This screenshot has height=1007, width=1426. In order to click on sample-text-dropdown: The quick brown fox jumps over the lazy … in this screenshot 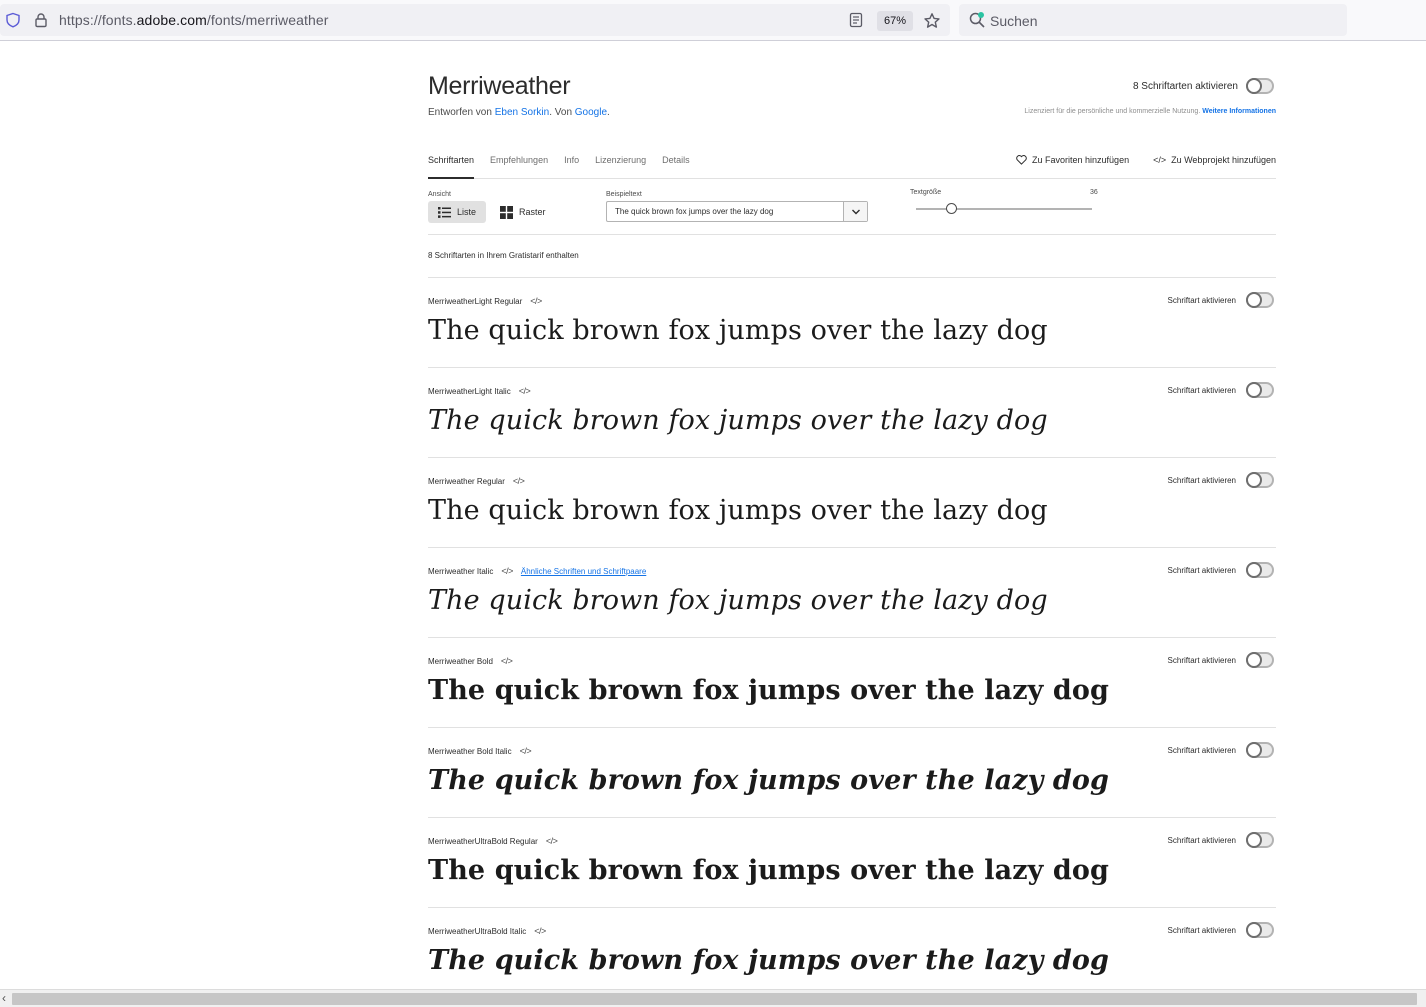, I will do `click(737, 211)`.